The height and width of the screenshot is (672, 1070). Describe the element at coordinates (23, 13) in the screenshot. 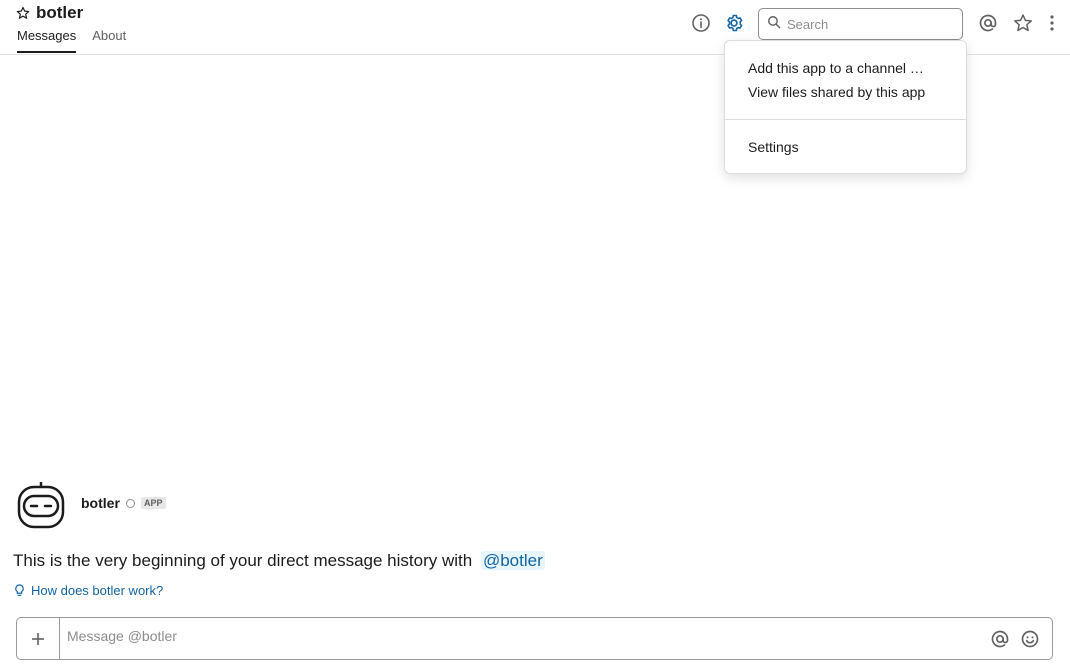

I see `star-icon` at that location.